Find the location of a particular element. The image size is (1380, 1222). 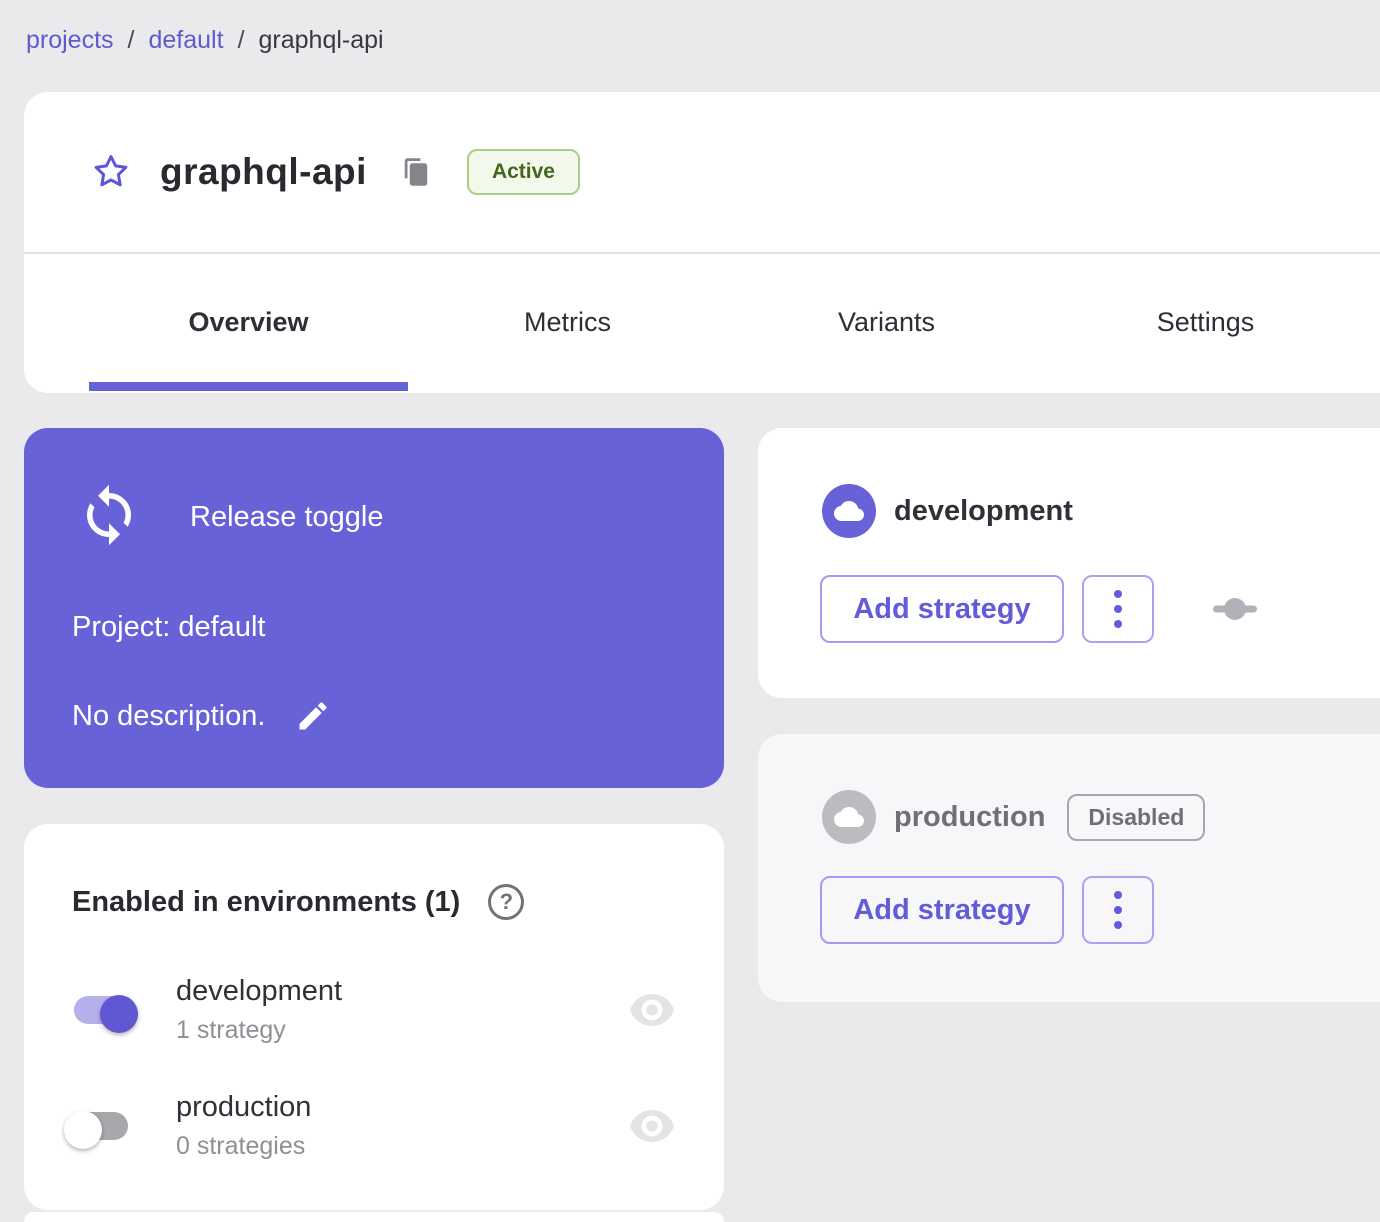

enabled-environments-title: Enabled in environments (1) is located at coordinates (266, 901).